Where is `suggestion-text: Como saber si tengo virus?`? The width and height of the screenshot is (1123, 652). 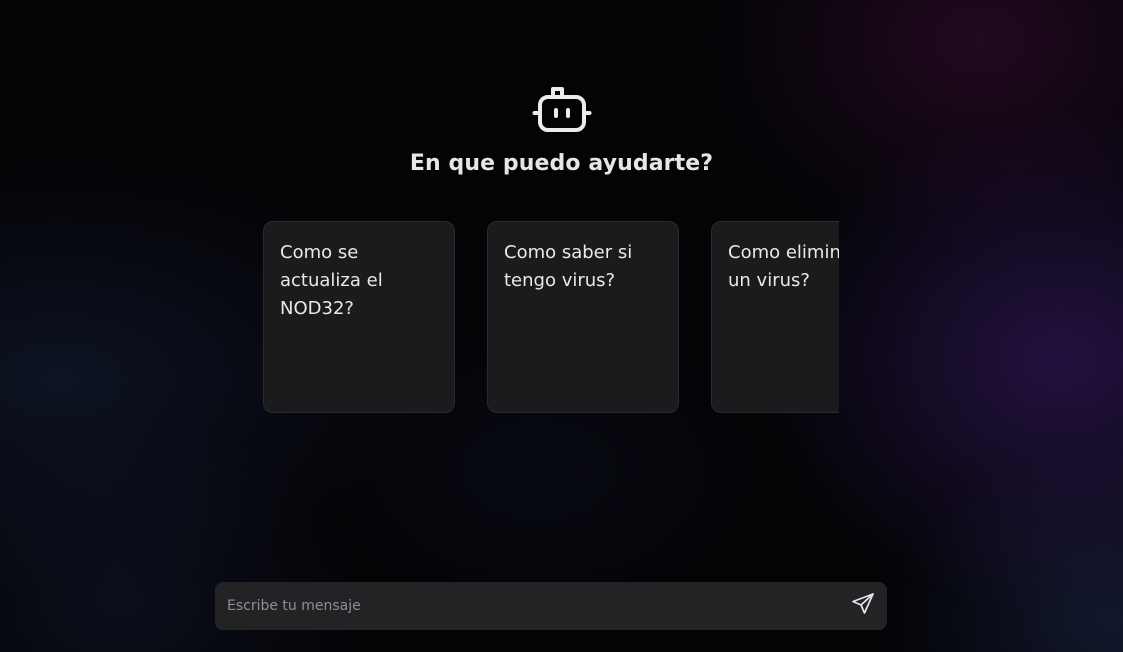 suggestion-text: Como saber si tengo virus? is located at coordinates (568, 266).